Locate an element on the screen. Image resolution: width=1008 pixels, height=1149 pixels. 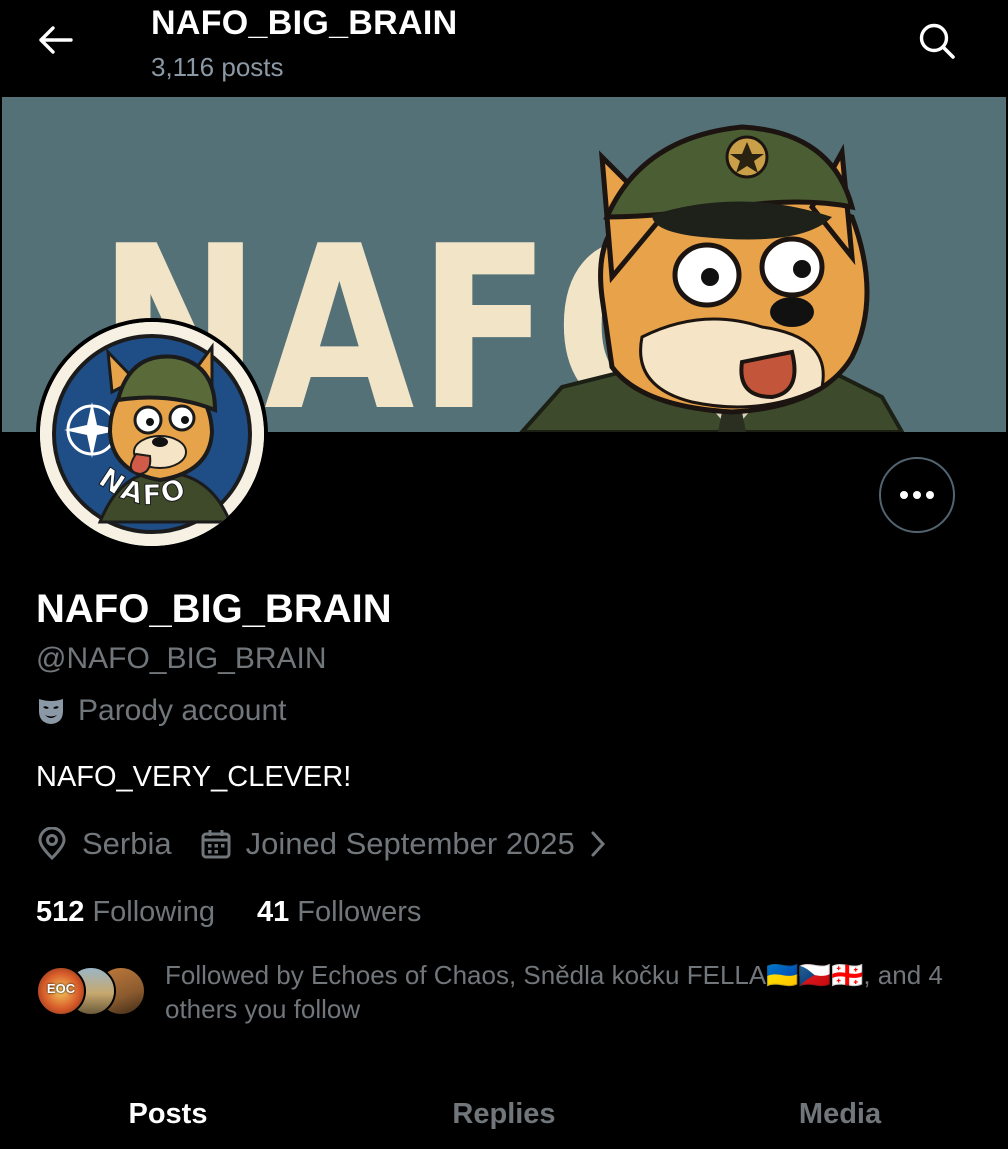
display-name: NAFO_BIG_BRAIN is located at coordinates (214, 609).